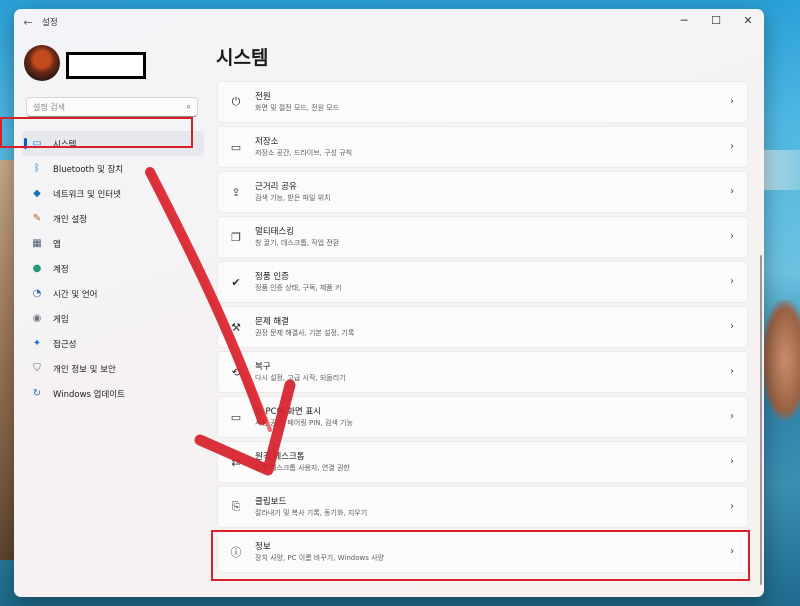 The image size is (800, 606). What do you see at coordinates (482, 327) in the screenshot?
I see `settings-card: ⚒ 문제 해결 권장 문제 해결사, 기본 설정, 기록 ›` at bounding box center [482, 327].